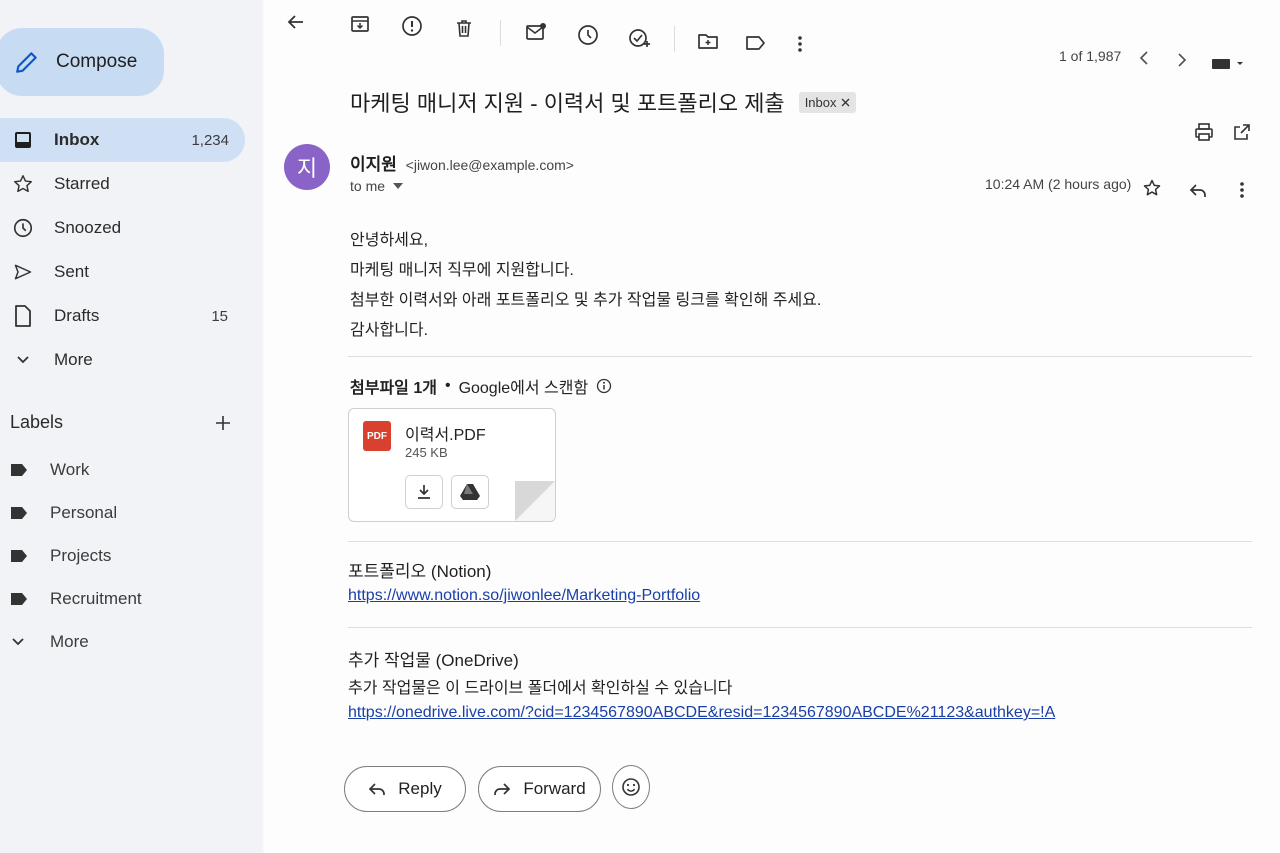  I want to click on sidebar-item-snoozed: Snoozed, so click(131, 228).